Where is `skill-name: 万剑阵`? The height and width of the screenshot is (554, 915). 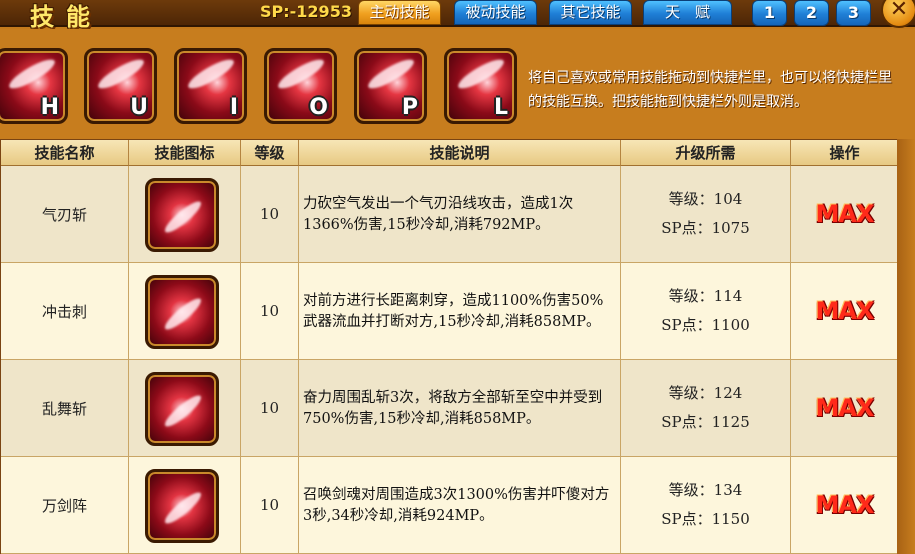
skill-name: 万剑阵 is located at coordinates (64, 505).